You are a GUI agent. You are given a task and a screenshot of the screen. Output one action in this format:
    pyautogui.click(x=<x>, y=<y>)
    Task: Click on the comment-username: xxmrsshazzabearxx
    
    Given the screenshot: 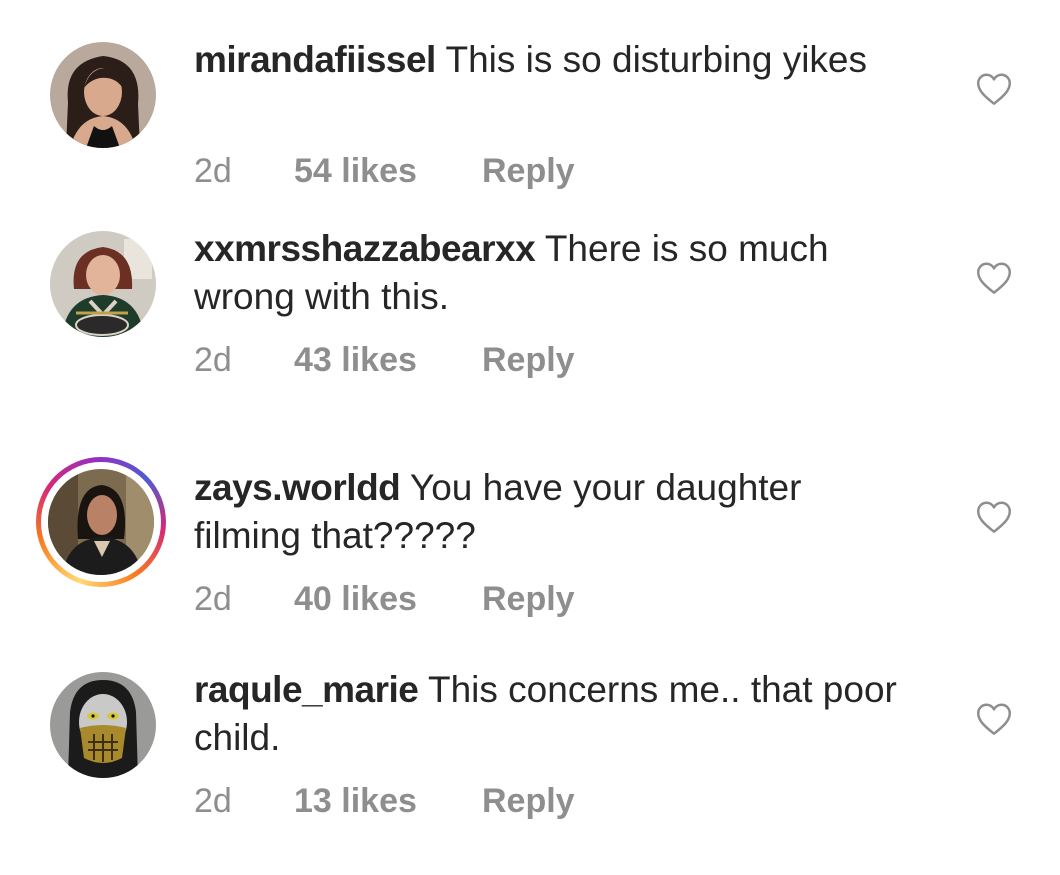 What is the action you would take?
    pyautogui.click(x=365, y=248)
    